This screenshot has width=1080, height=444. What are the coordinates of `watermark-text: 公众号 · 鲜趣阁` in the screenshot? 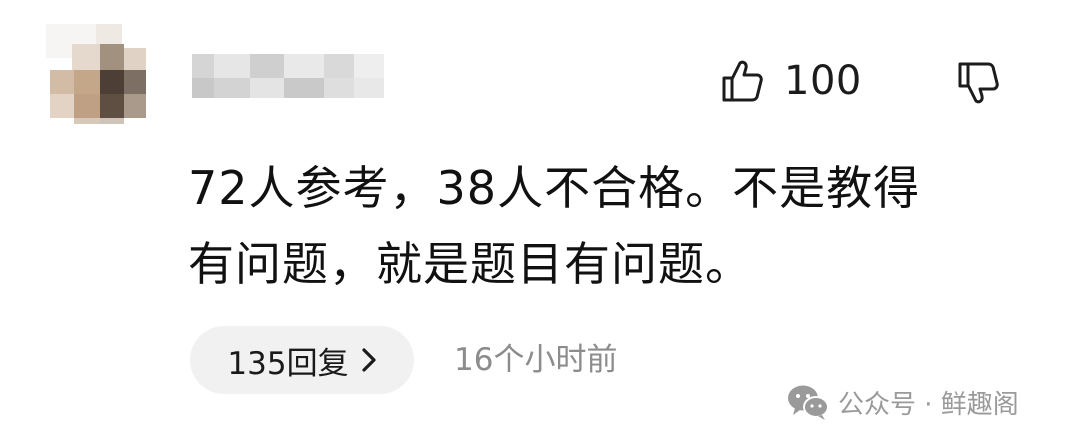 It's located at (928, 404).